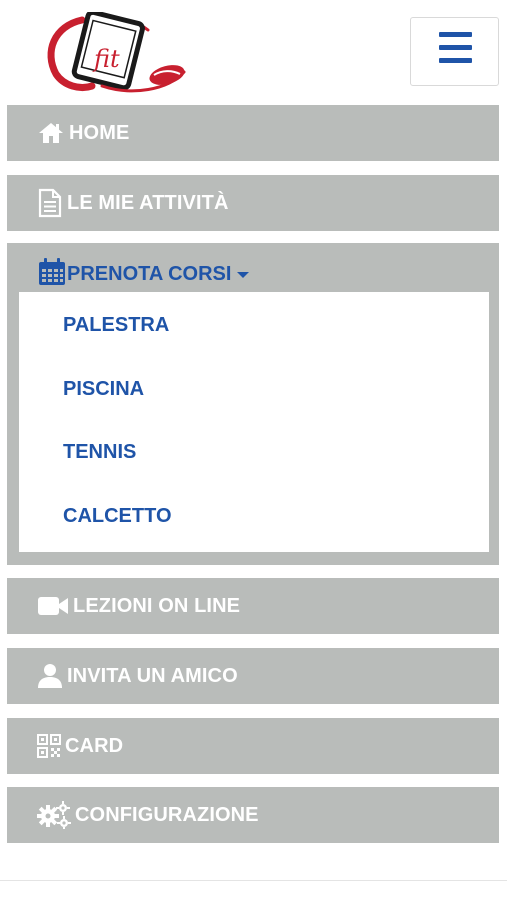  What do you see at coordinates (243, 275) in the screenshot?
I see `caret-down-icon` at bounding box center [243, 275].